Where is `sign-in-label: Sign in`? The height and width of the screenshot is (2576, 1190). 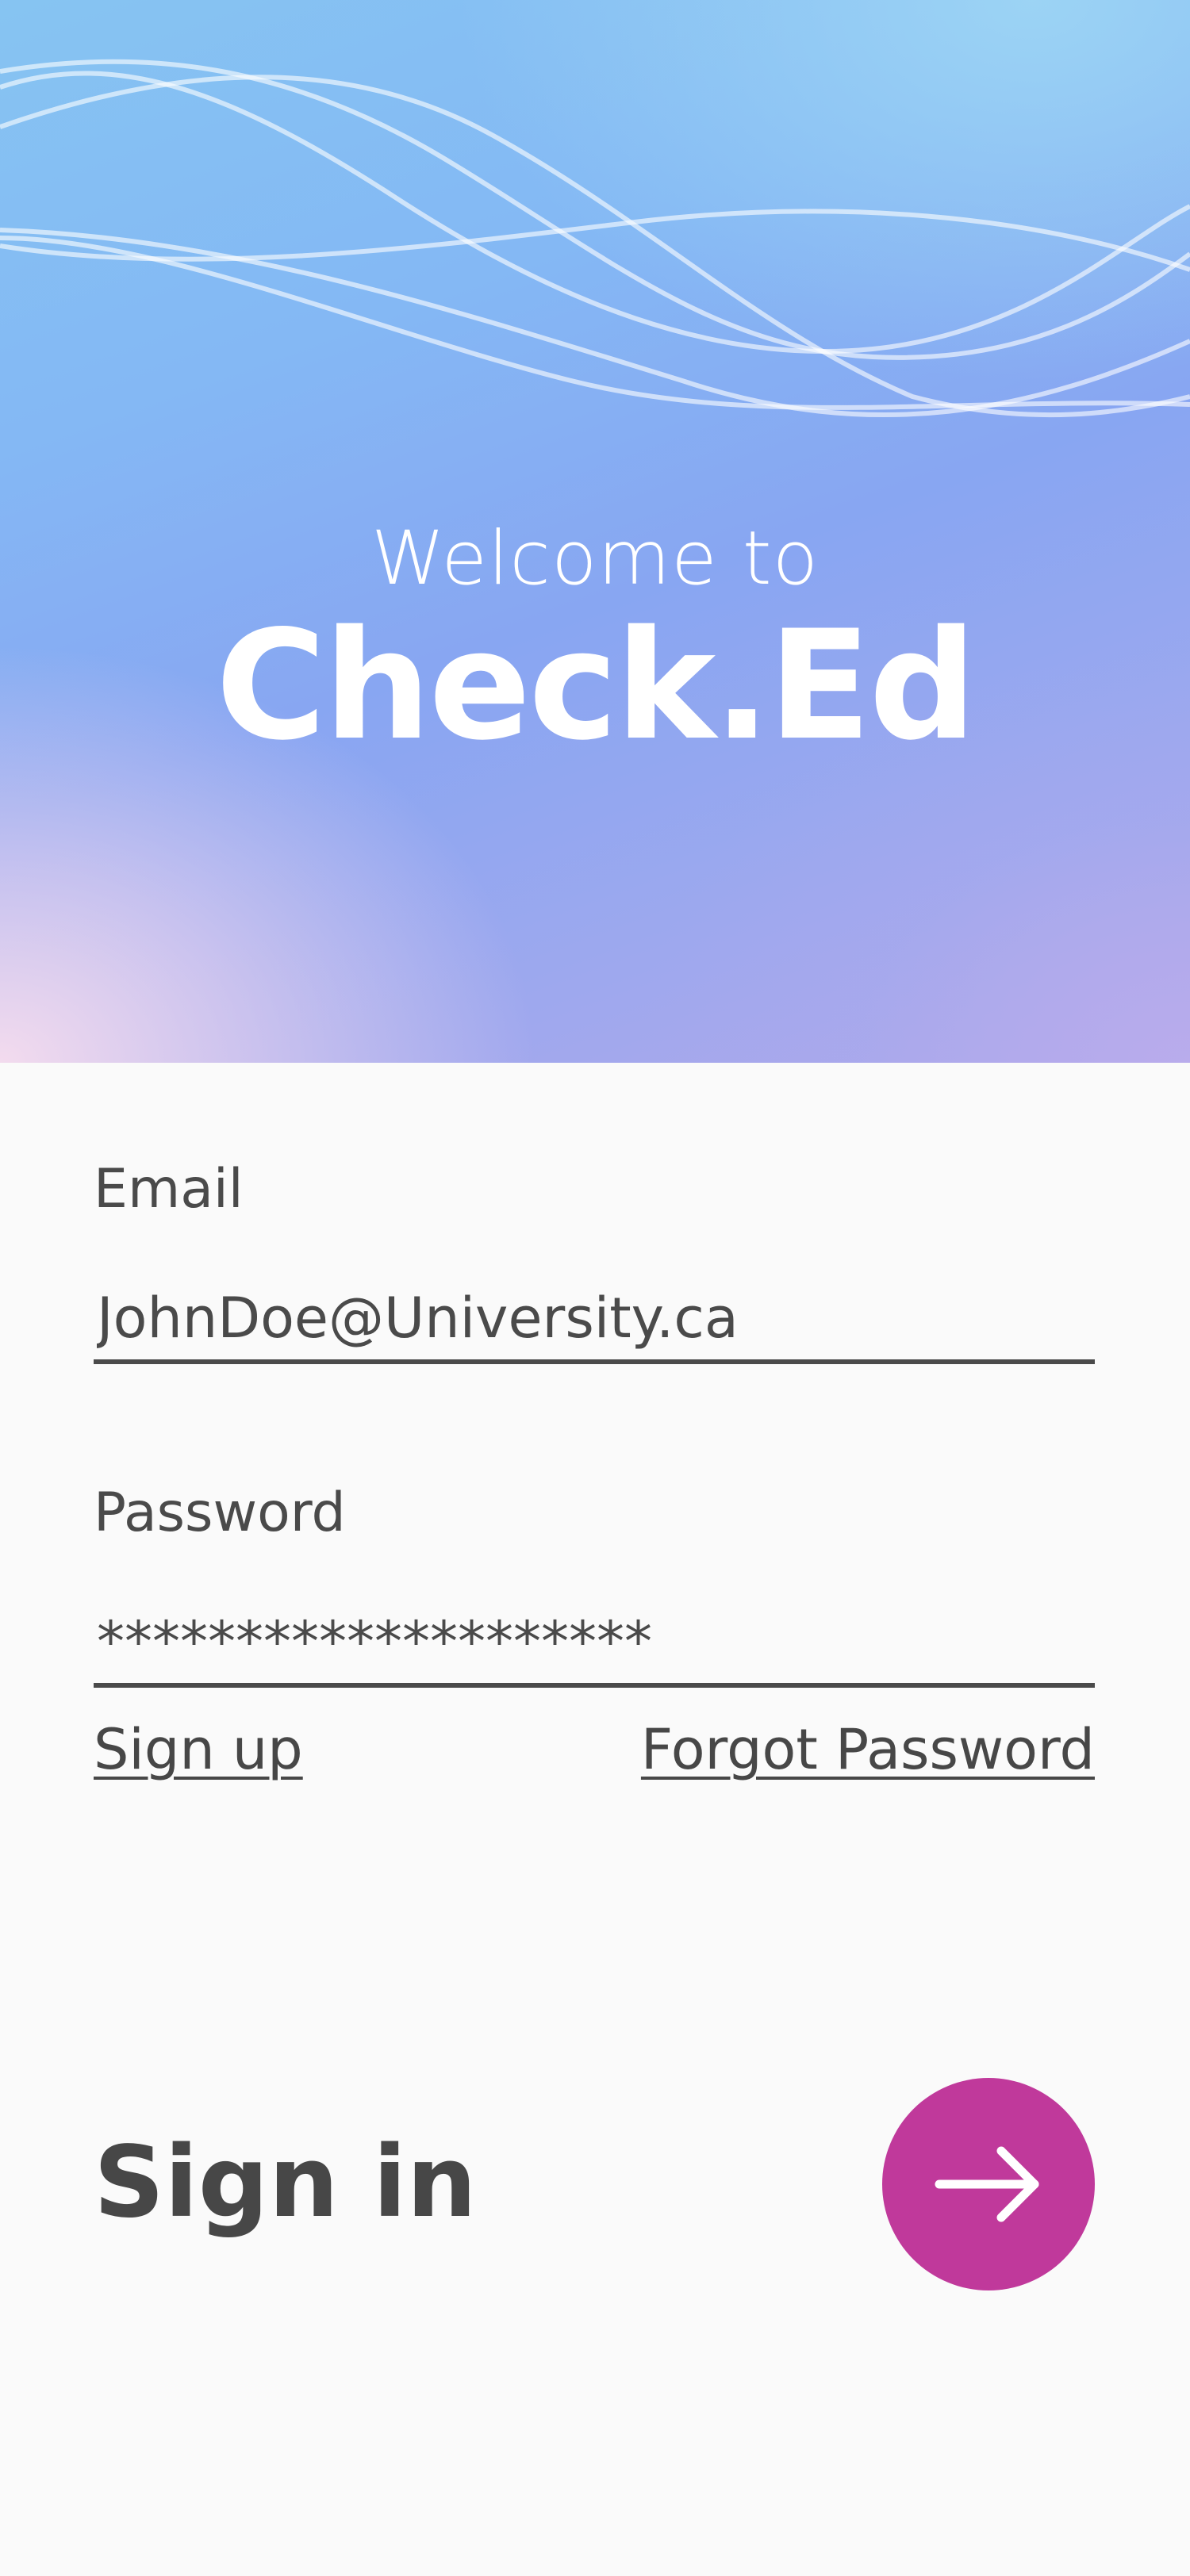
sign-in-label: Sign in is located at coordinates (285, 2183).